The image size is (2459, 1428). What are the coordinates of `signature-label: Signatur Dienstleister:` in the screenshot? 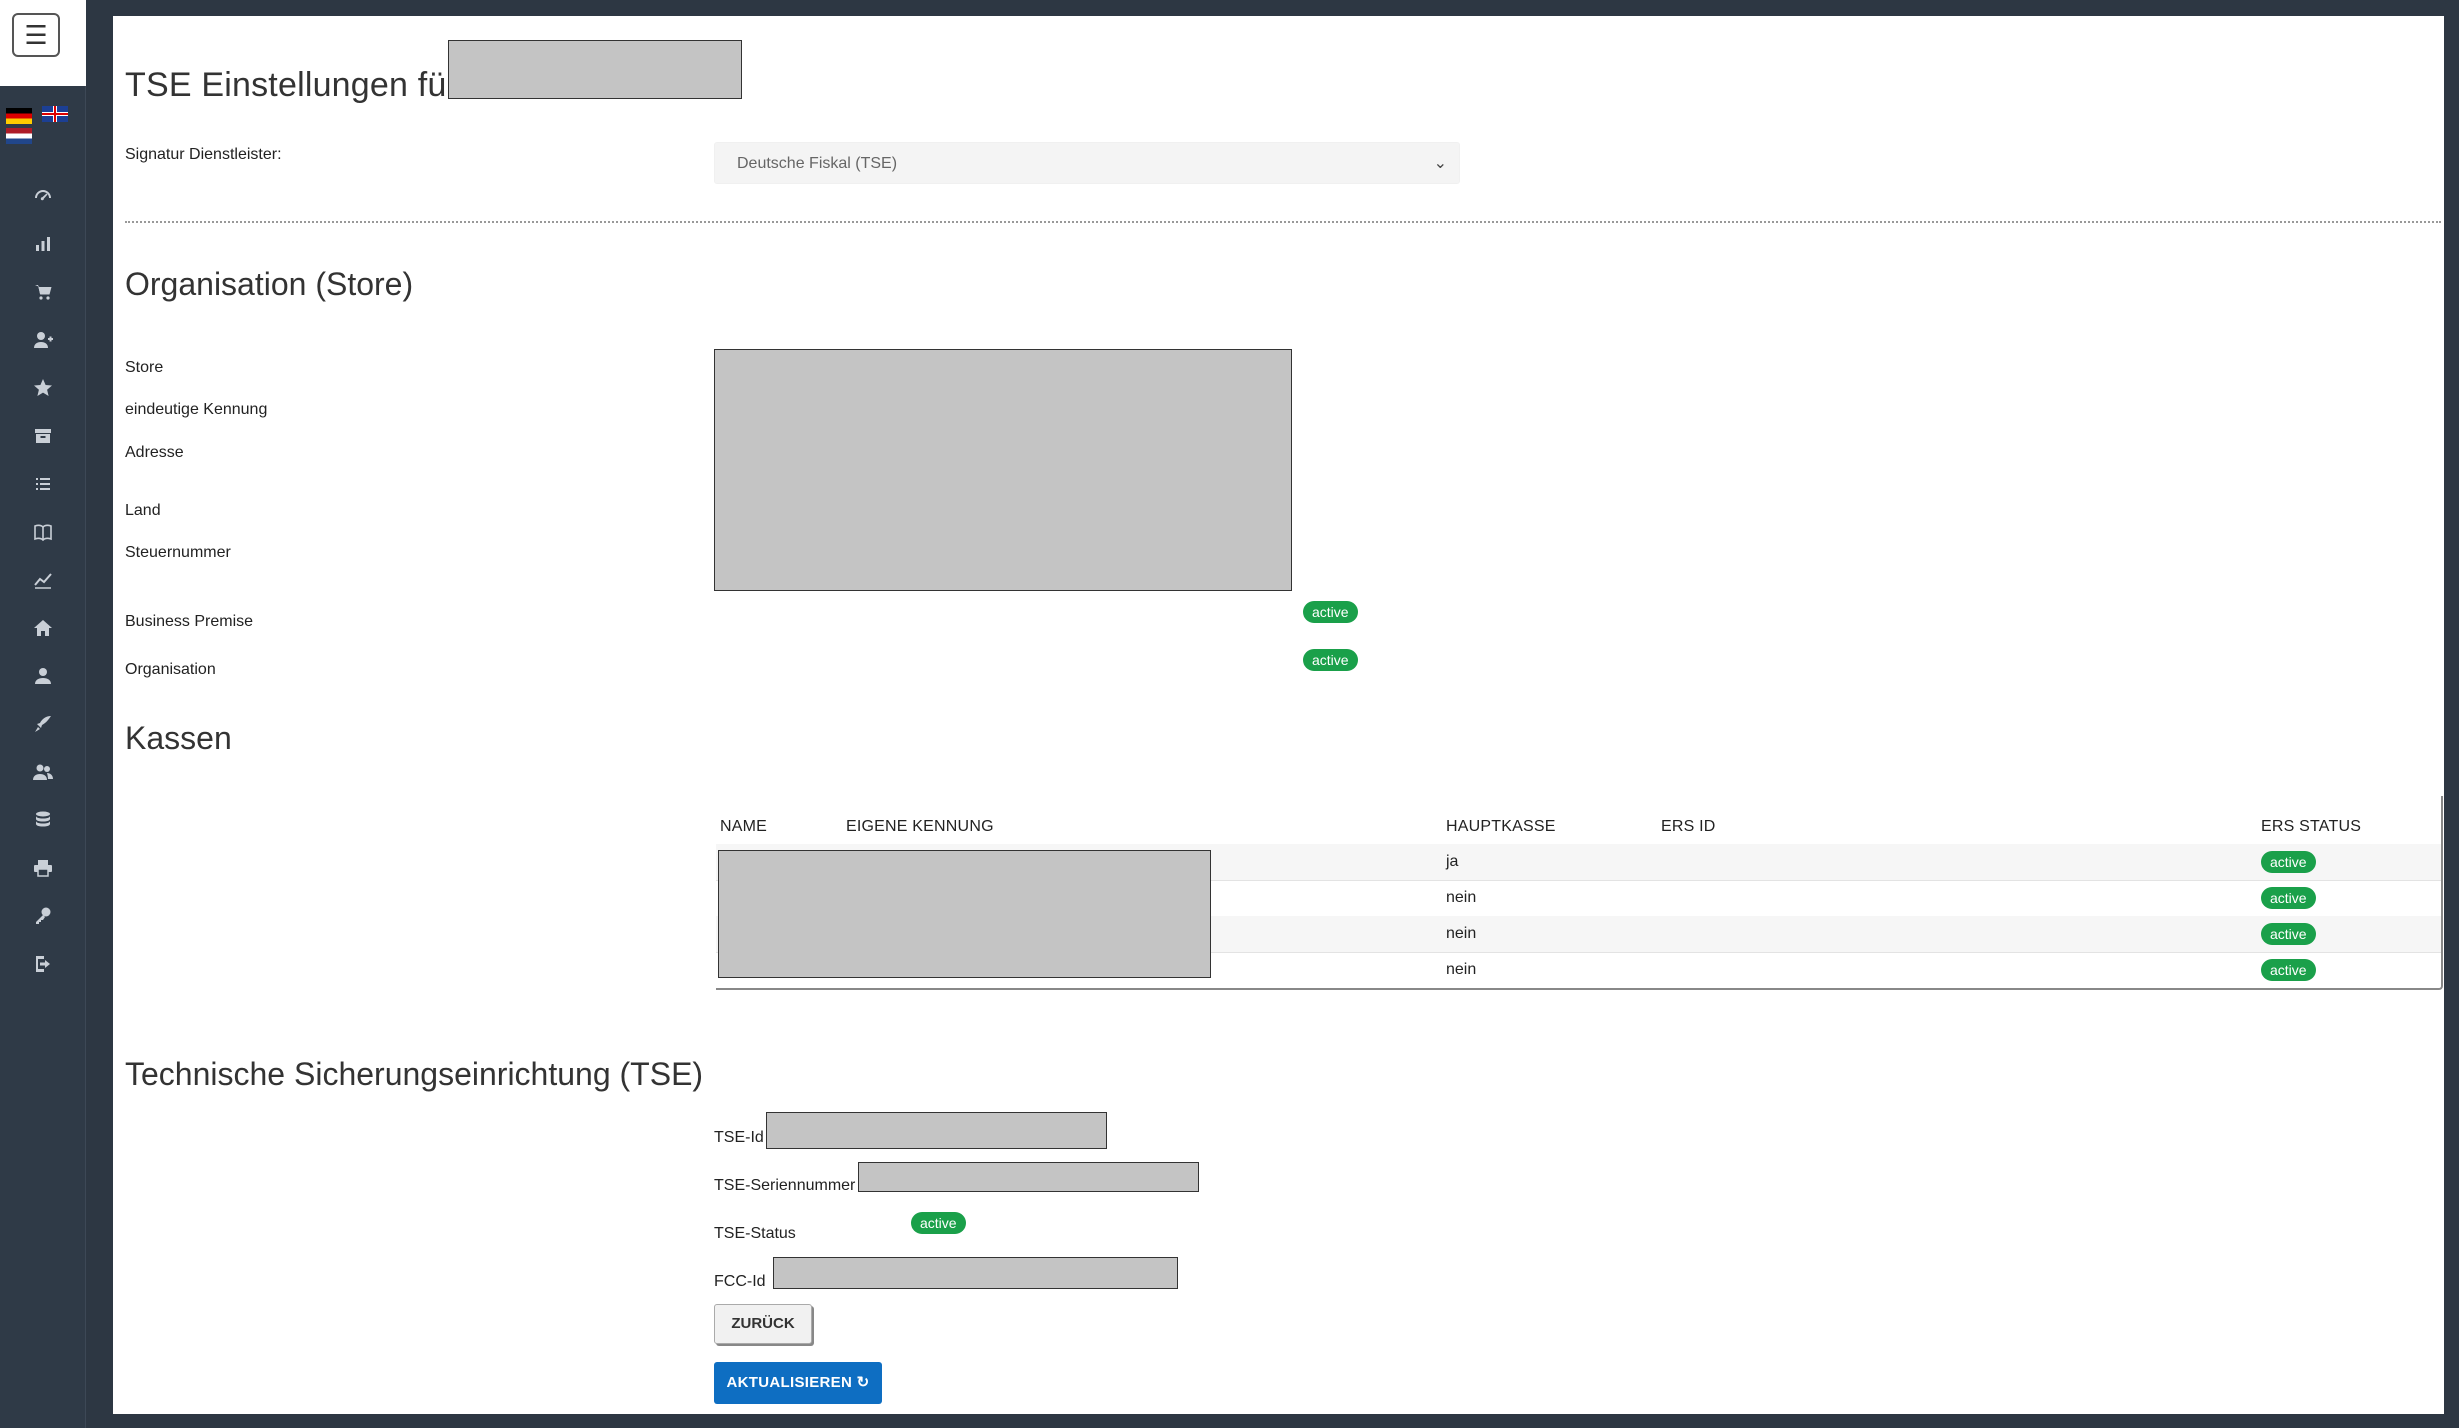 It's located at (203, 154).